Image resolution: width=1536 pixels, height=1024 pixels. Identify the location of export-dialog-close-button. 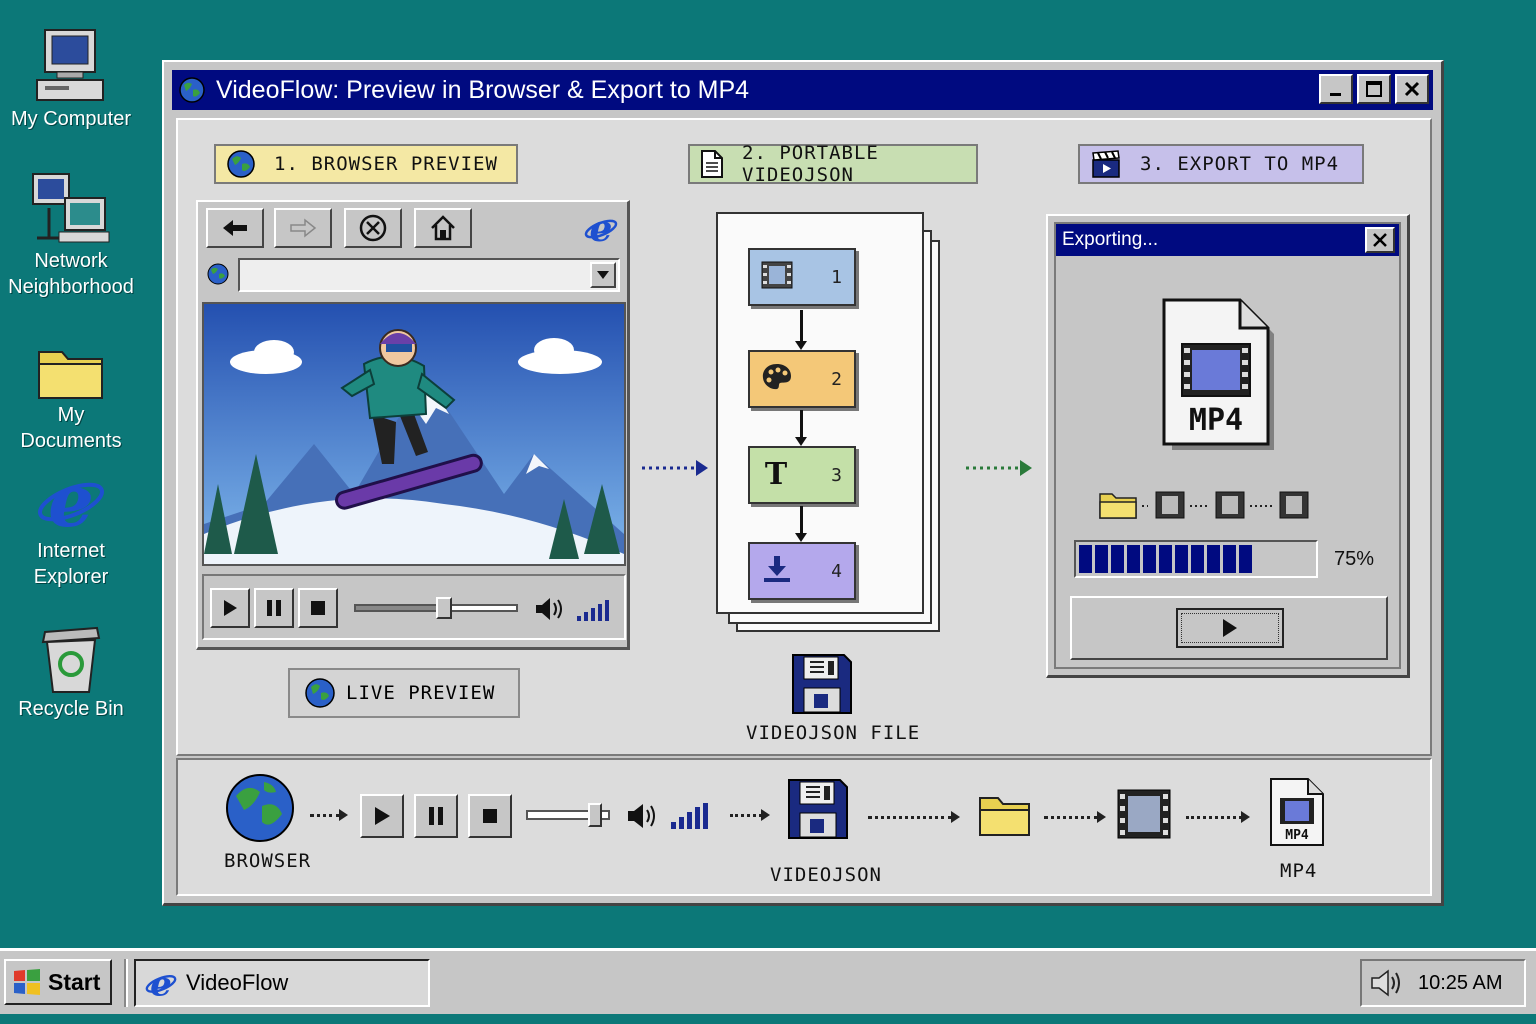
(1380, 240).